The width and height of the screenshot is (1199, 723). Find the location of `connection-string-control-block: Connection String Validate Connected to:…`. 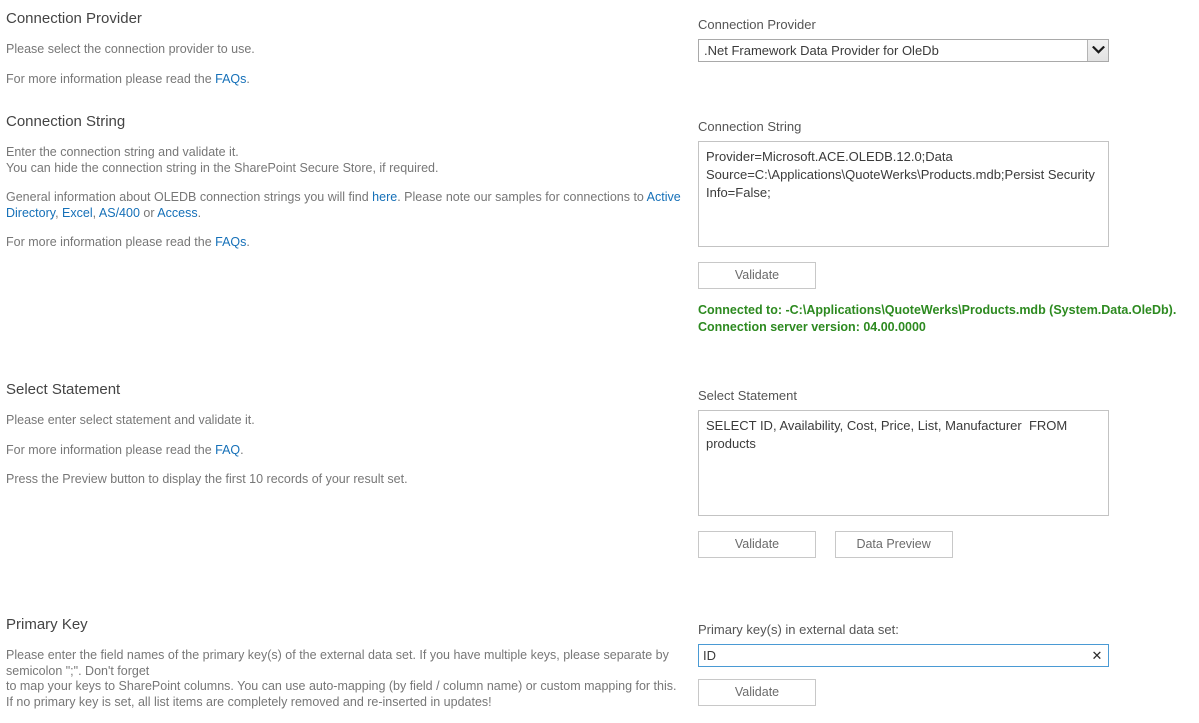

connection-string-control-block: Connection String Validate Connected to:… is located at coordinates (937, 227).